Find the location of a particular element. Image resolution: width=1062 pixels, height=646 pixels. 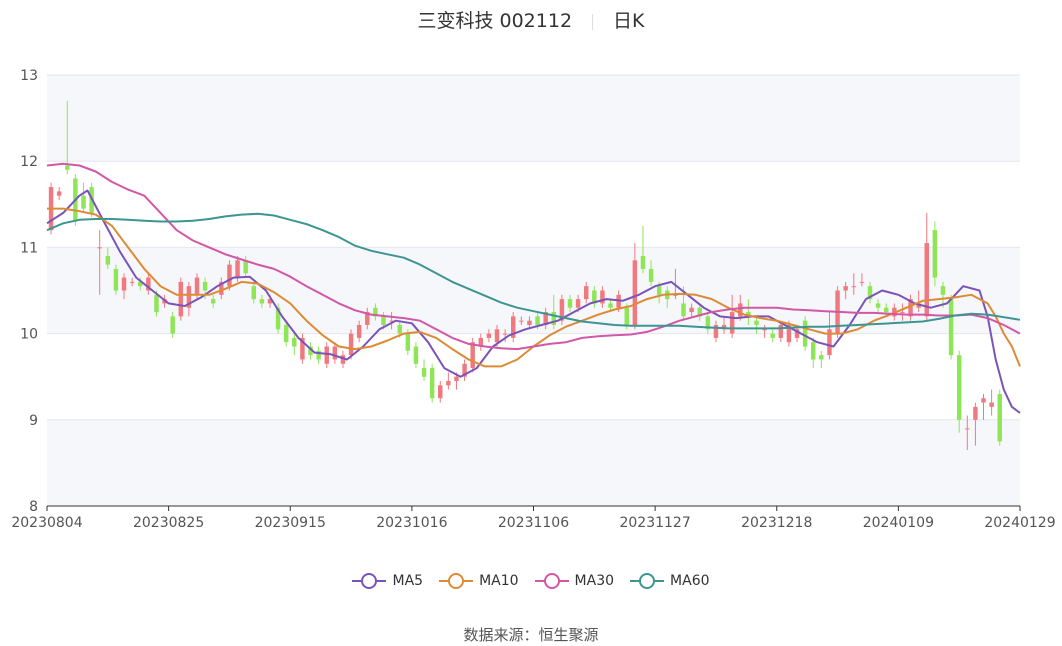

y-tick-label: 8 is located at coordinates (33, 507).